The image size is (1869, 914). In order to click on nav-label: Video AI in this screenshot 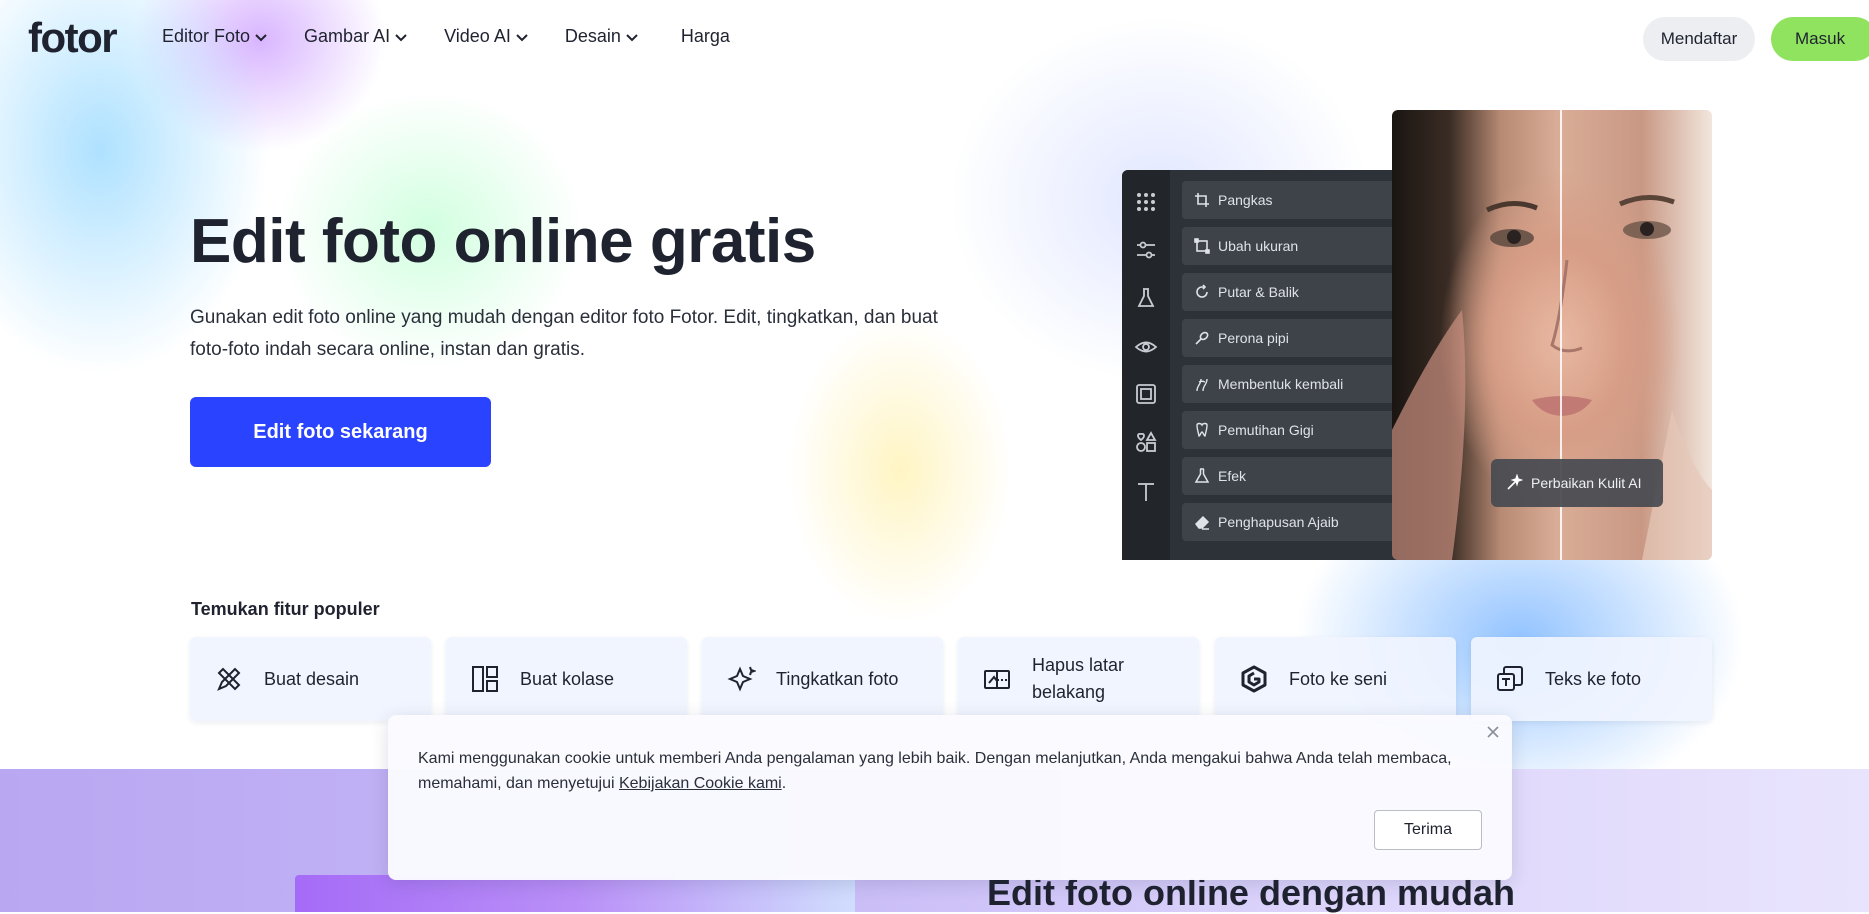, I will do `click(477, 36)`.